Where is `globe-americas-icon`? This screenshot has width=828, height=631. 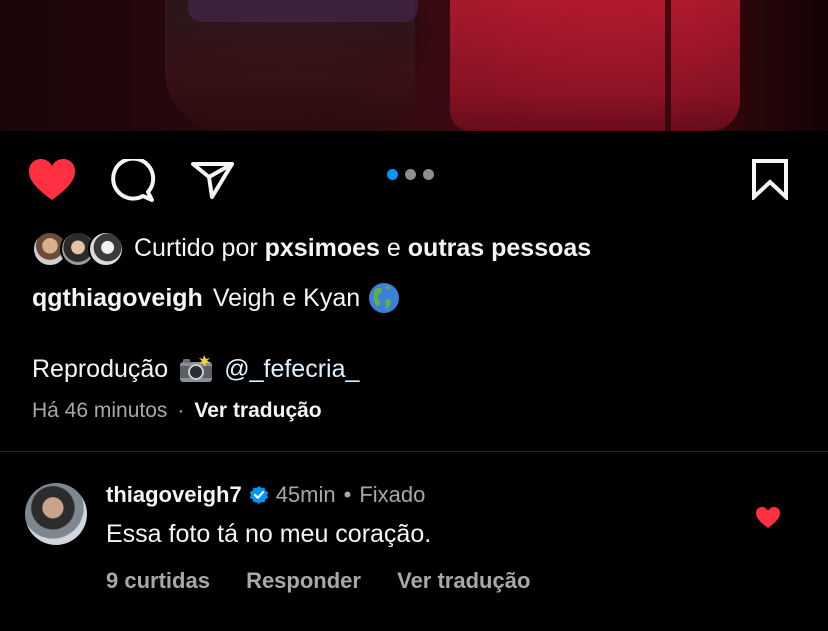 globe-americas-icon is located at coordinates (384, 298).